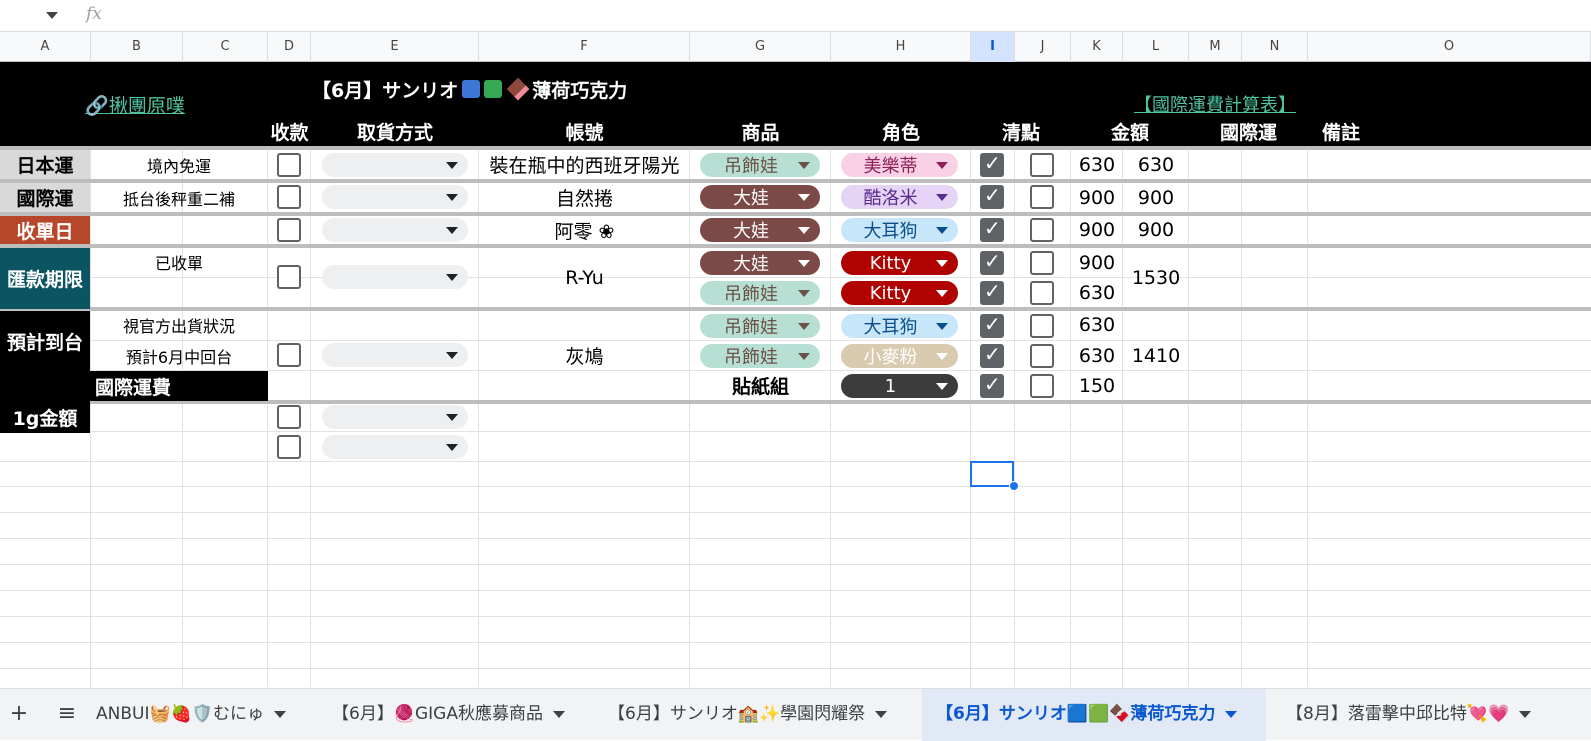 This screenshot has width=1591, height=741. Describe the element at coordinates (890, 166) in the screenshot. I see `character-label: 美樂蒂` at that location.